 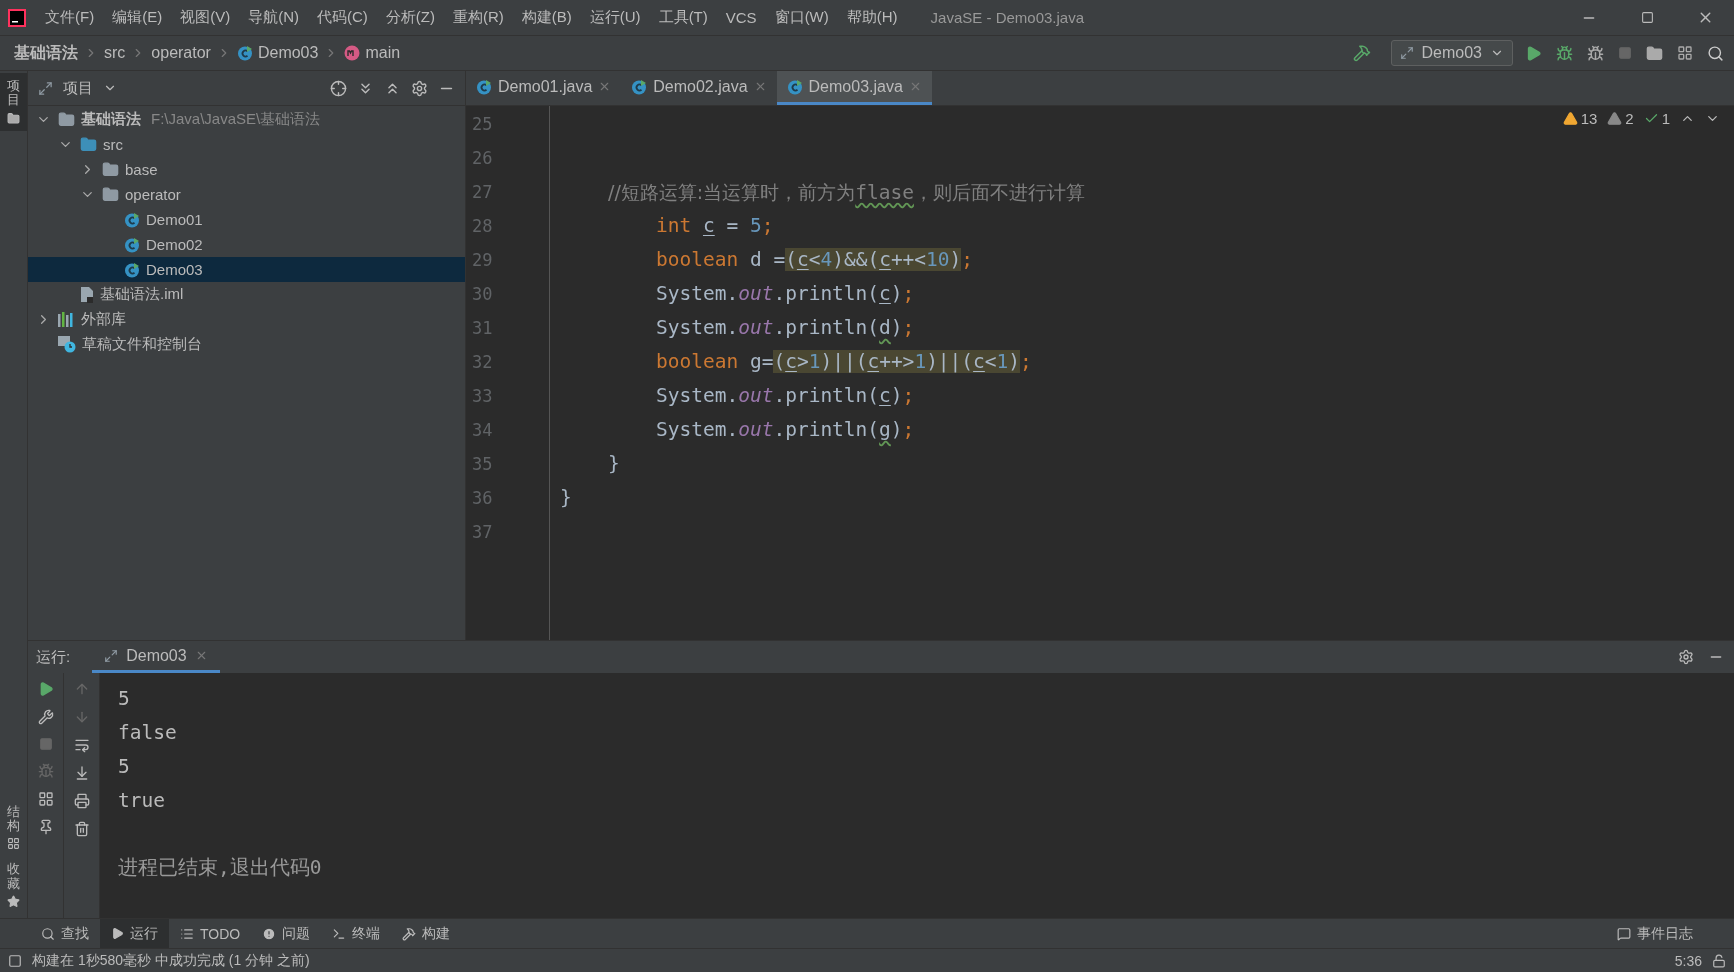 I want to click on tree-item-label: 草稿文件和控制台, so click(x=142, y=344).